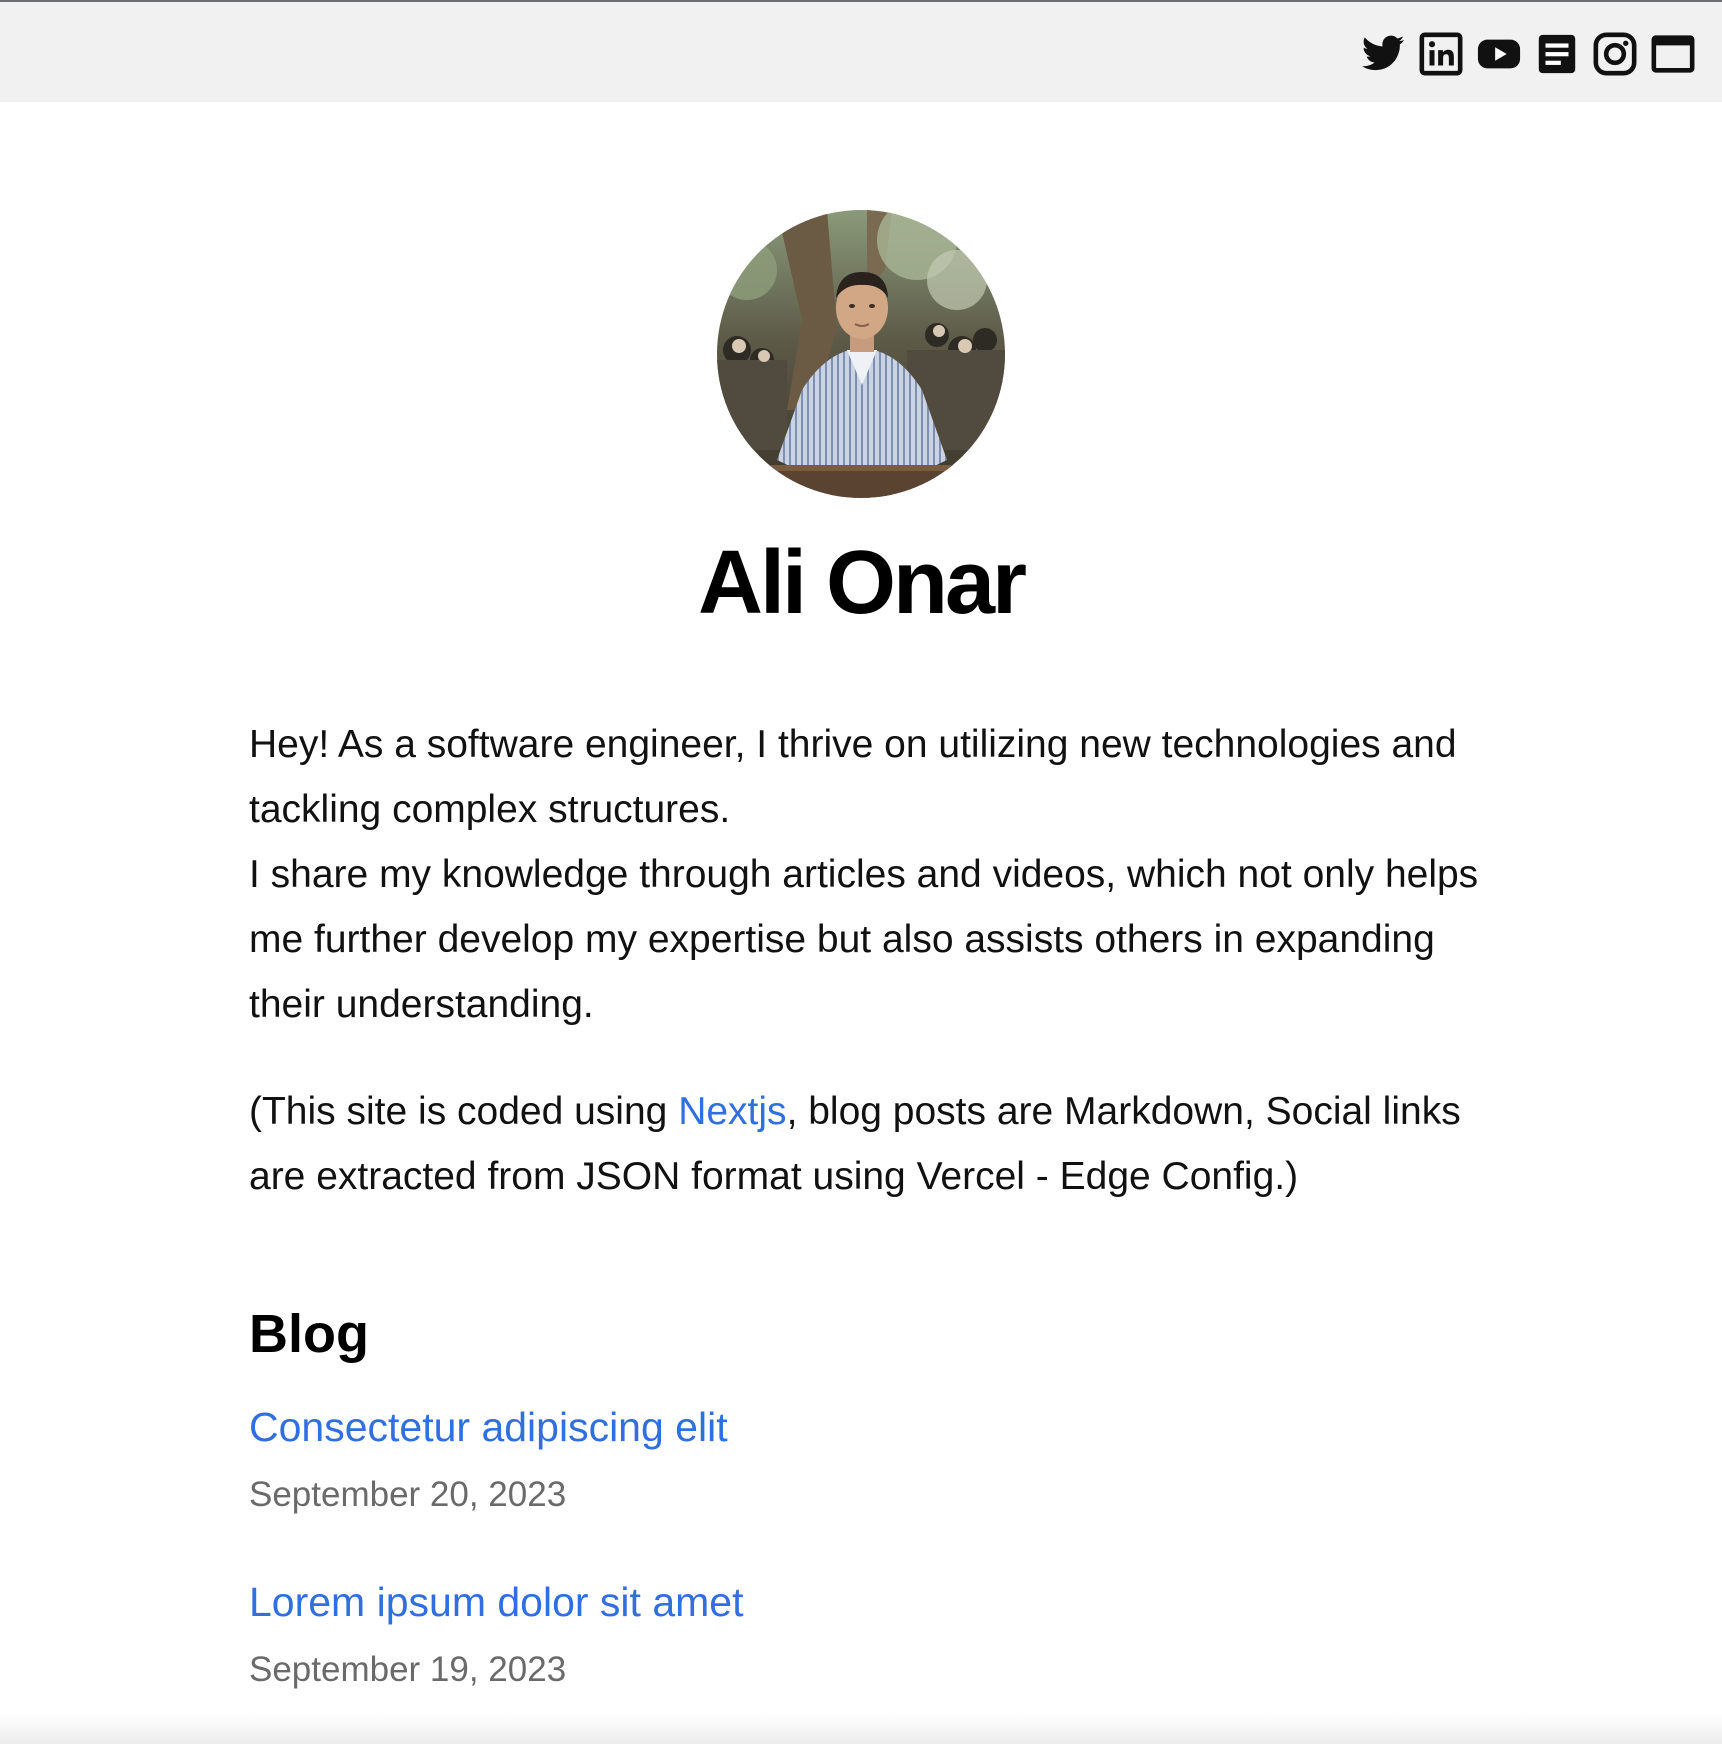 The width and height of the screenshot is (1722, 1752). I want to click on profile-photo, so click(861, 354).